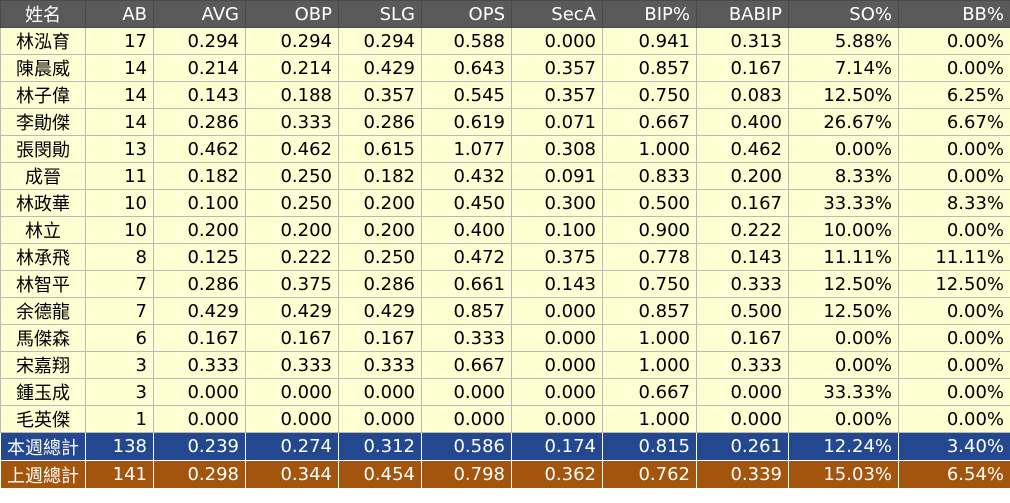 The width and height of the screenshot is (1010, 503). Describe the element at coordinates (742, 203) in the screenshot. I see `cell-babip: 0.167` at that location.